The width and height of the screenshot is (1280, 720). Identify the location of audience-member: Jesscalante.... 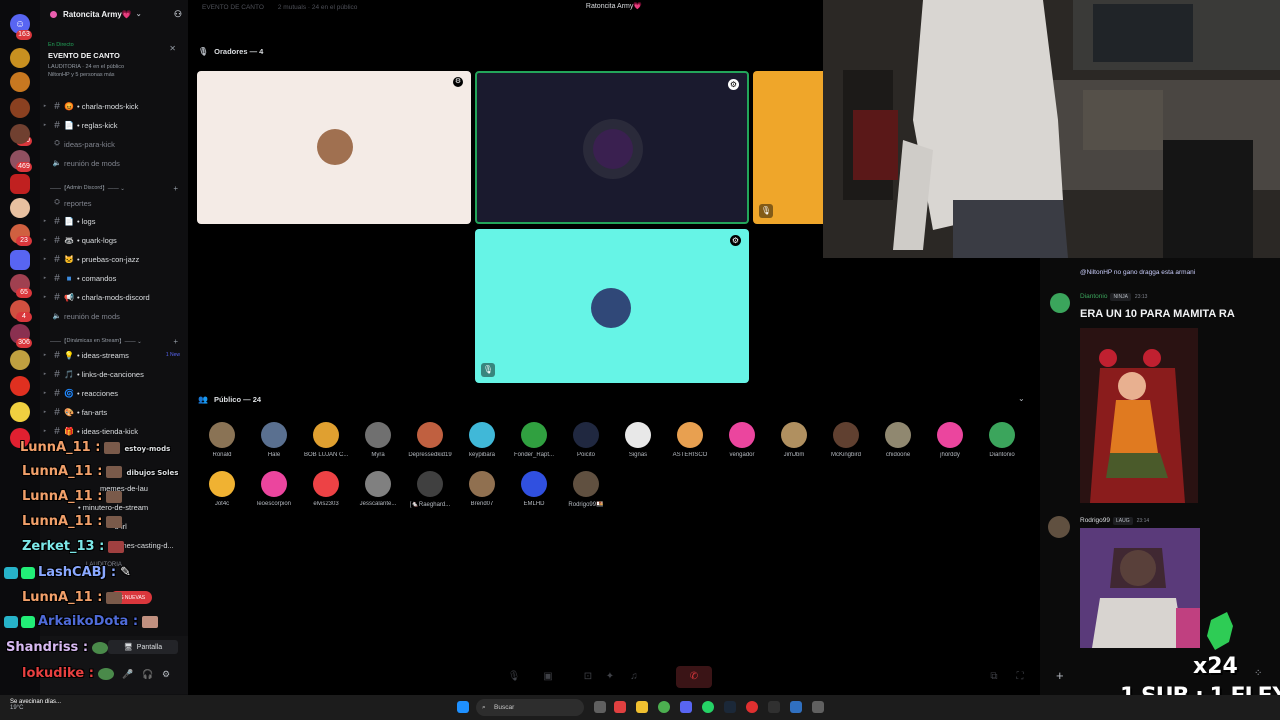
(378, 489).